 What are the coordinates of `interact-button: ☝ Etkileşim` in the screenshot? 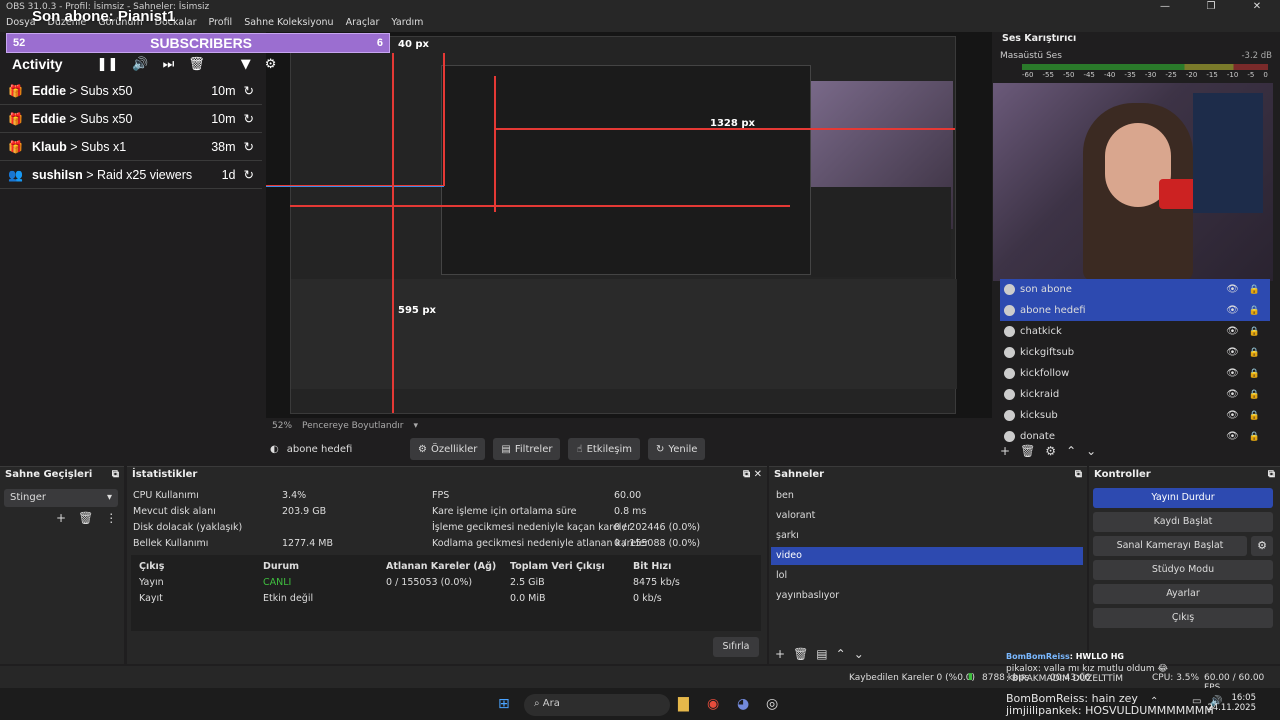 It's located at (604, 449).